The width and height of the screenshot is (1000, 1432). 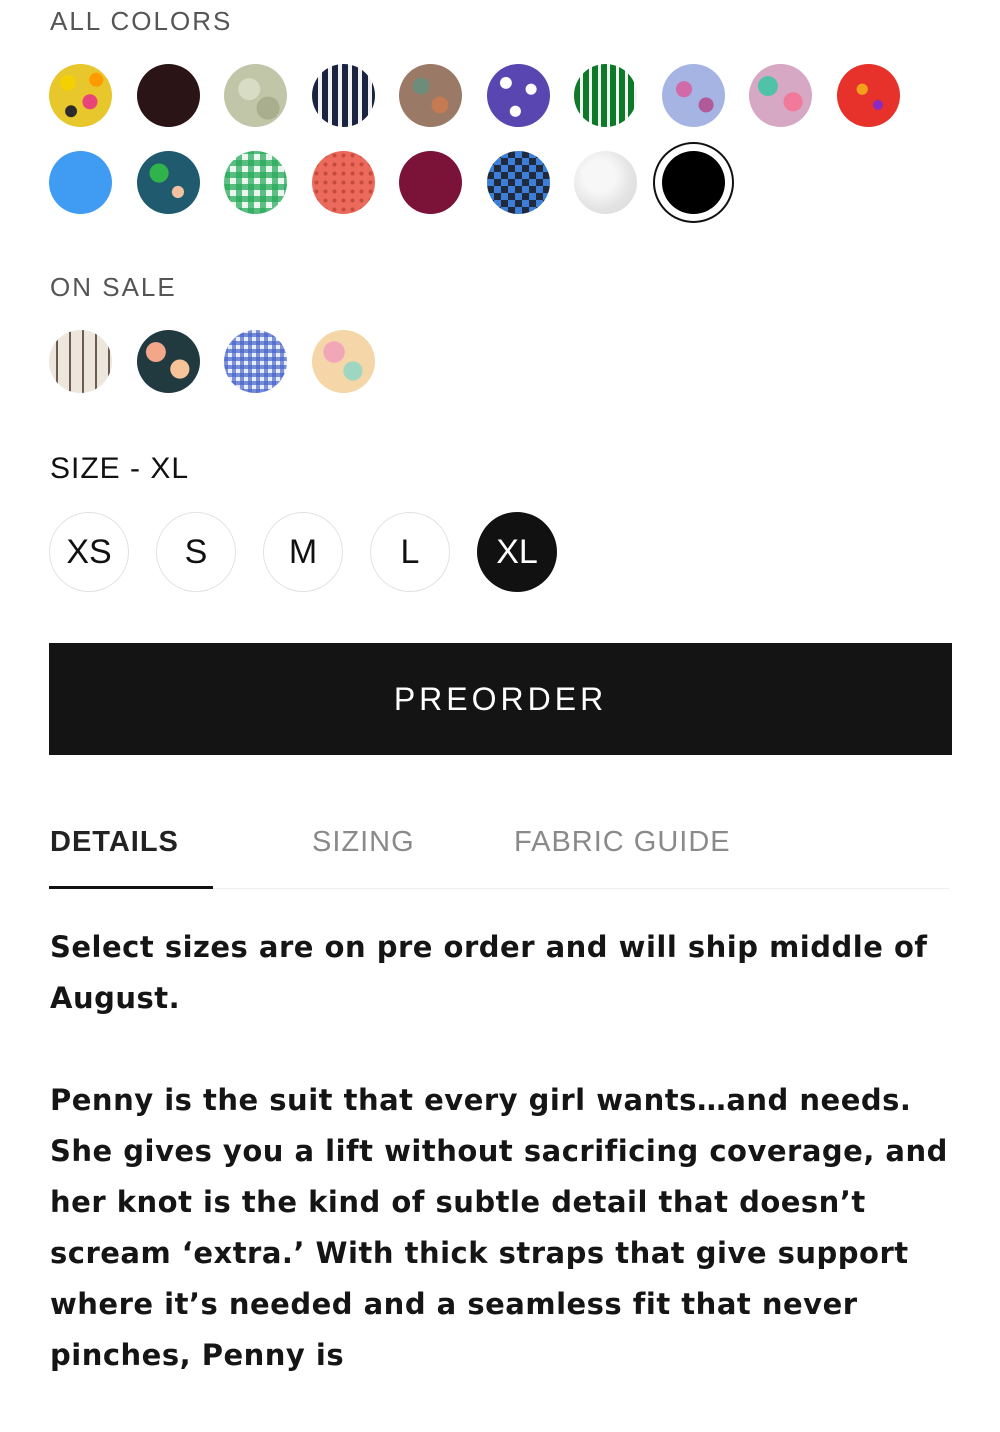 What do you see at coordinates (255, 182) in the screenshot?
I see `color-swatch-green-gingham` at bounding box center [255, 182].